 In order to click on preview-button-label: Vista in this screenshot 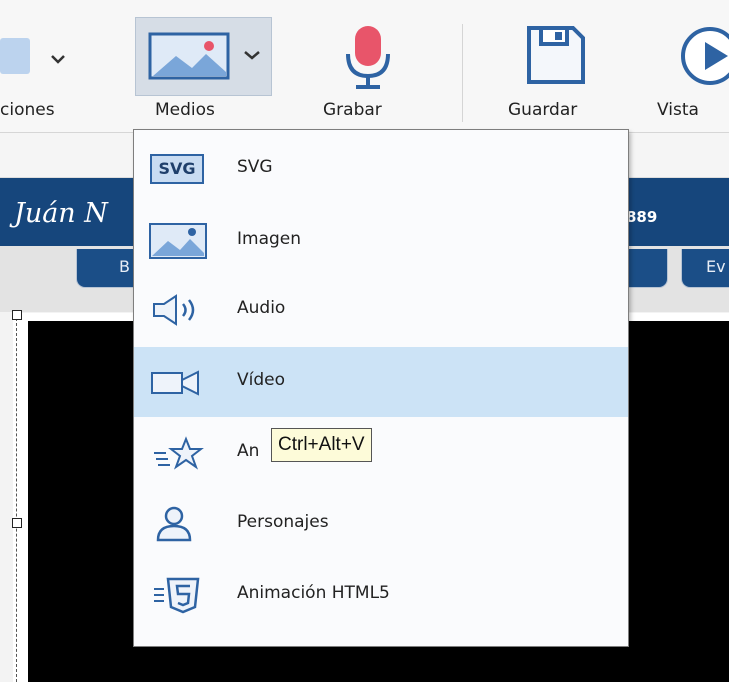, I will do `click(678, 110)`.